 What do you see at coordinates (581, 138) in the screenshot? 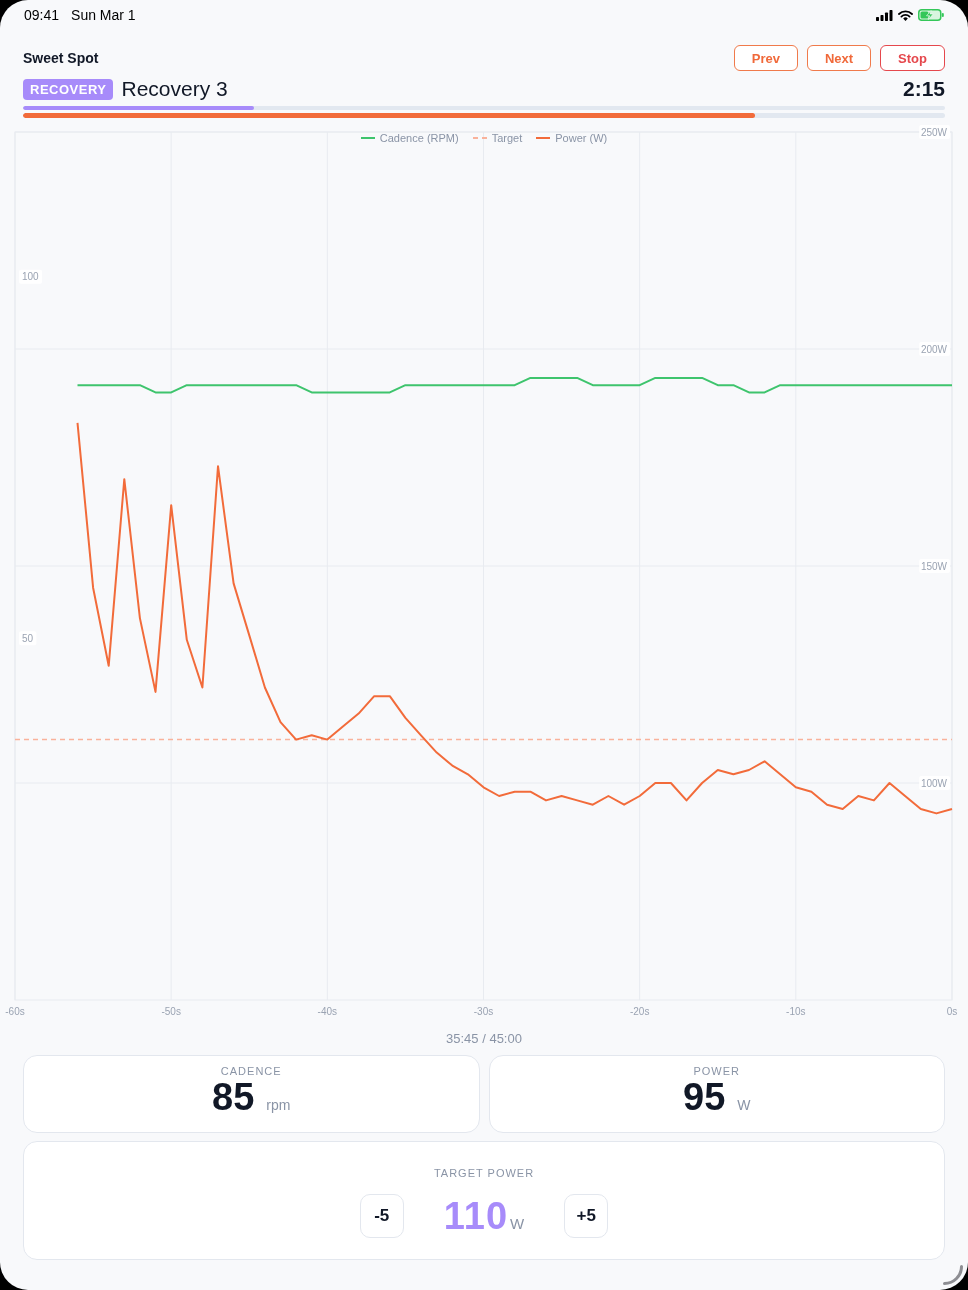
I see `legend-label: Power (W)` at bounding box center [581, 138].